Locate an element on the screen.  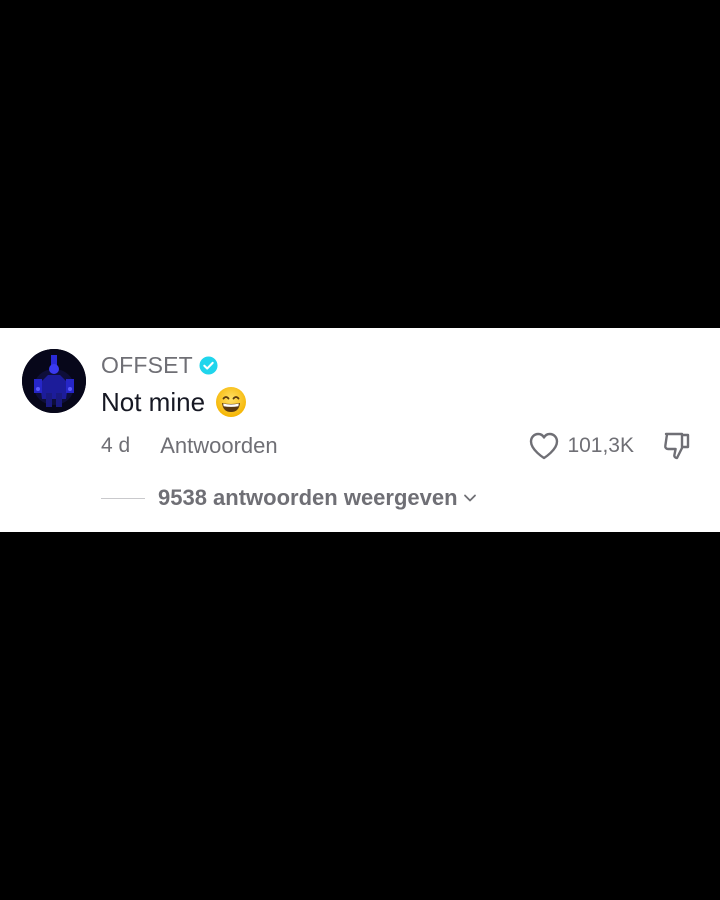
thumbs-down-icon is located at coordinates (677, 446).